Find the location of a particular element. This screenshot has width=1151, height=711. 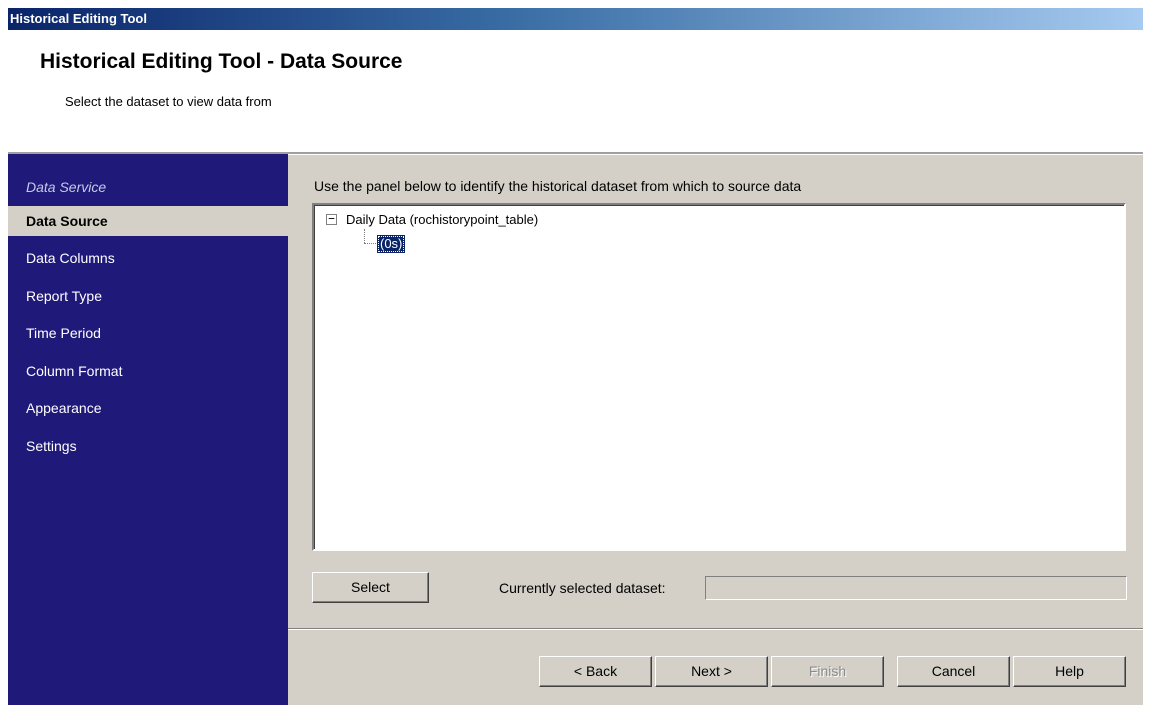

sidebar-item-time-period: Time Period is located at coordinates (148, 333).